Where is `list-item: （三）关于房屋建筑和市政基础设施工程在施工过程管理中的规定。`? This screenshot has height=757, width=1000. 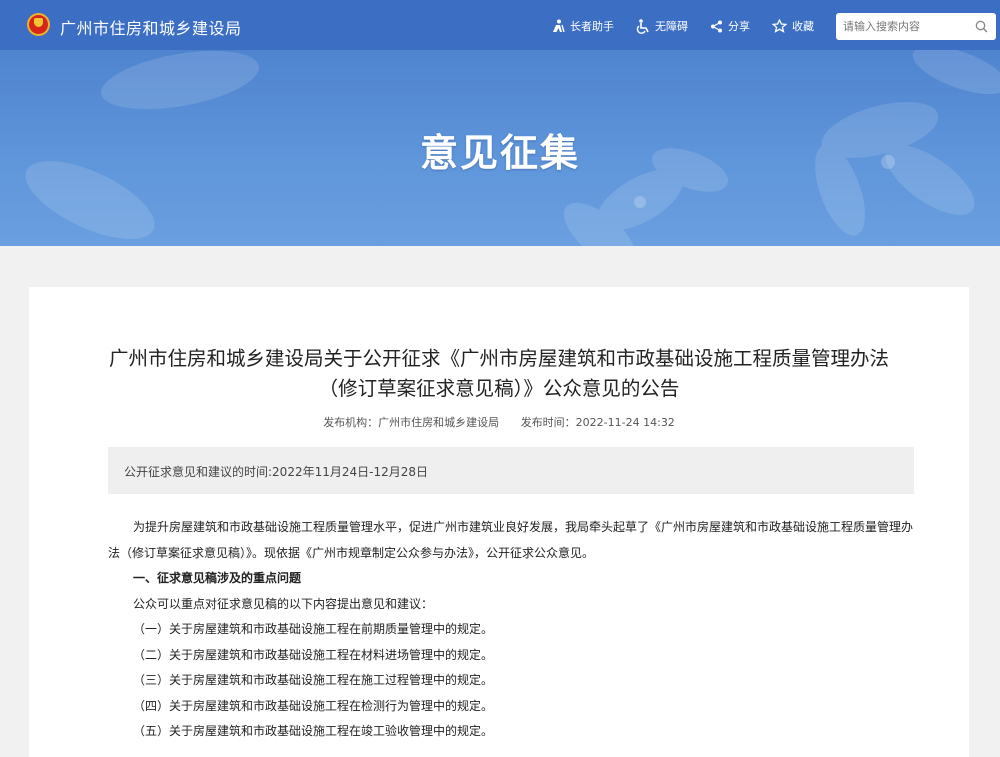 list-item: （三）关于房屋建筑和市政基础设施工程在施工过程管理中的规定。 is located at coordinates (313, 680).